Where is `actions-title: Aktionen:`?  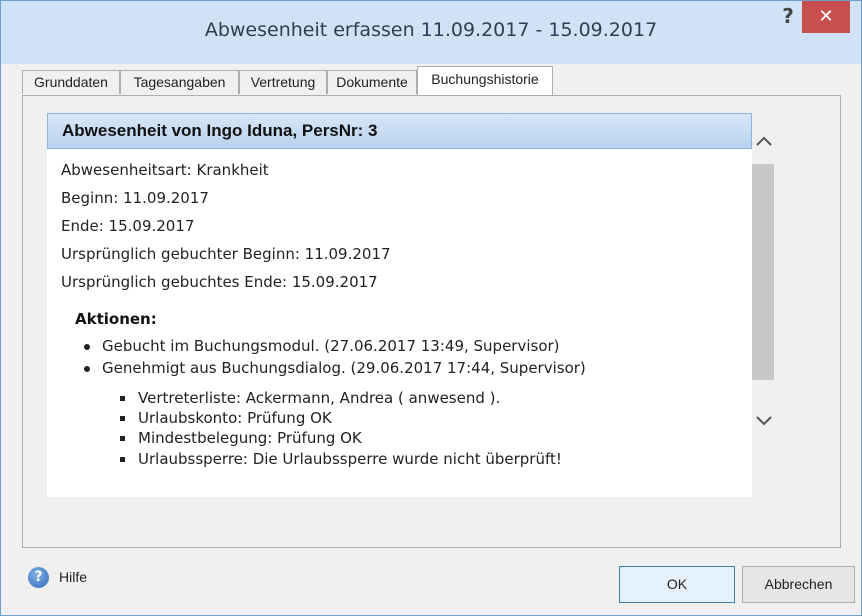 actions-title: Aktionen: is located at coordinates (116, 319).